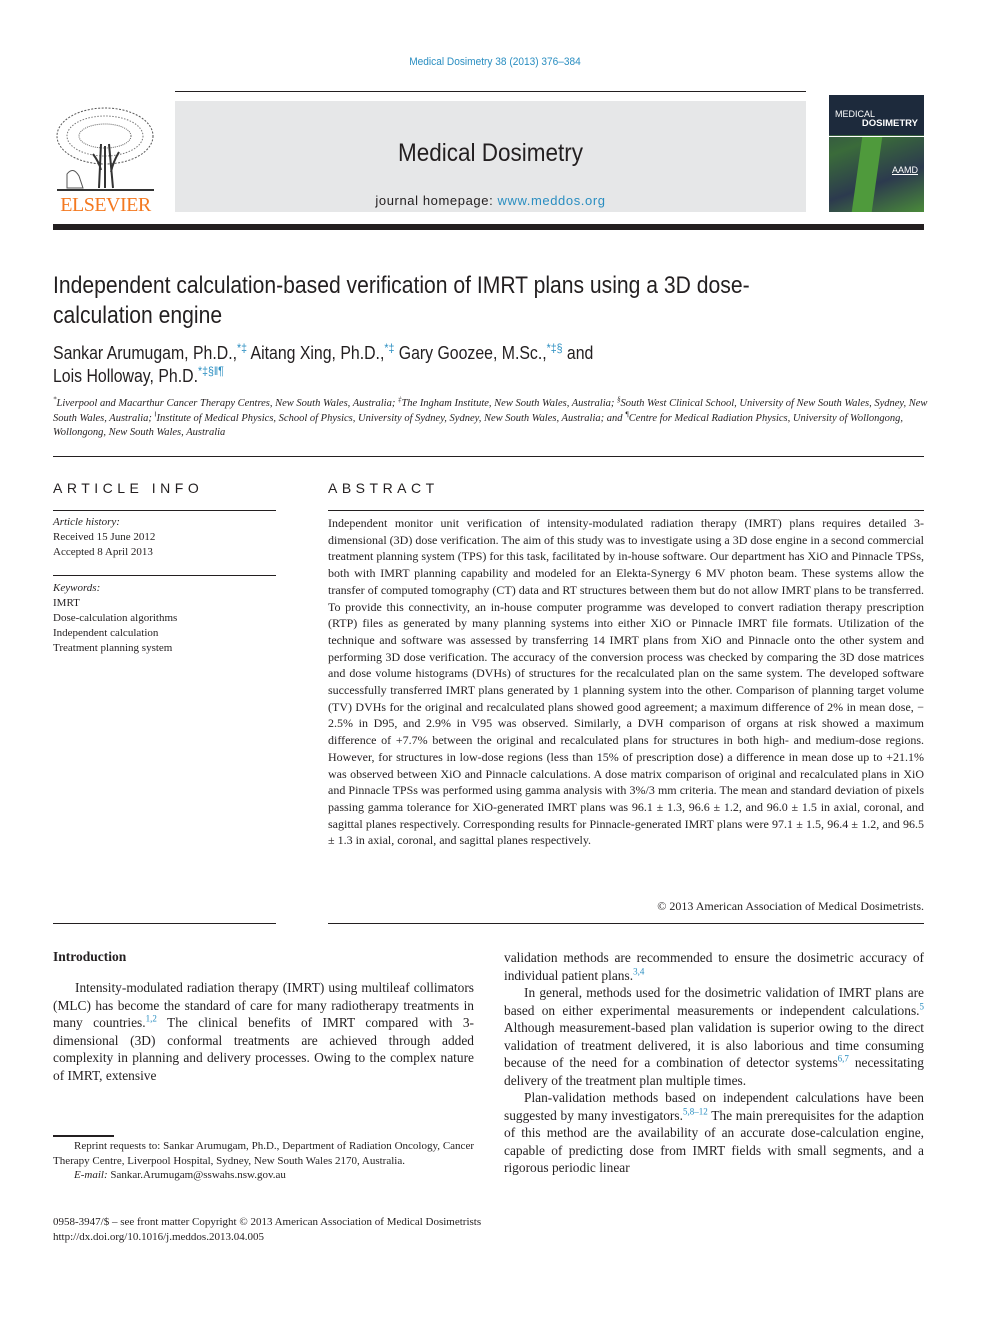 This screenshot has width=990, height=1320. Describe the element at coordinates (105, 160) in the screenshot. I see `elsevier-logo: ELSEVIER` at that location.